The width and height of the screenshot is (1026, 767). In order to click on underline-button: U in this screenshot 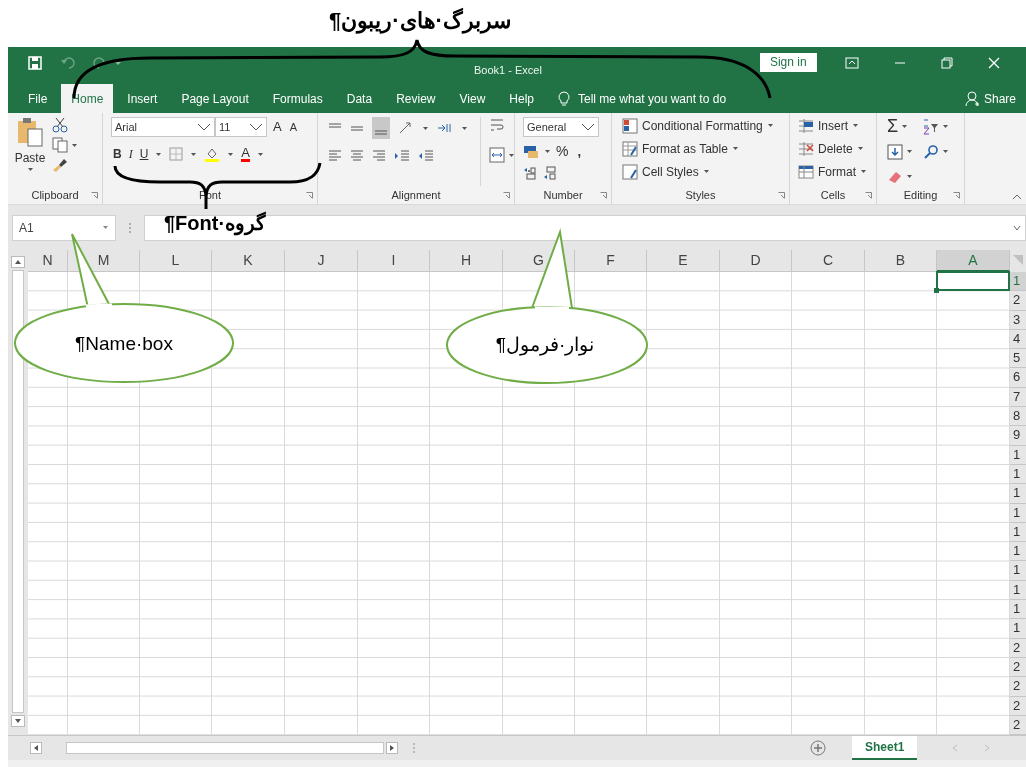, I will do `click(144, 154)`.